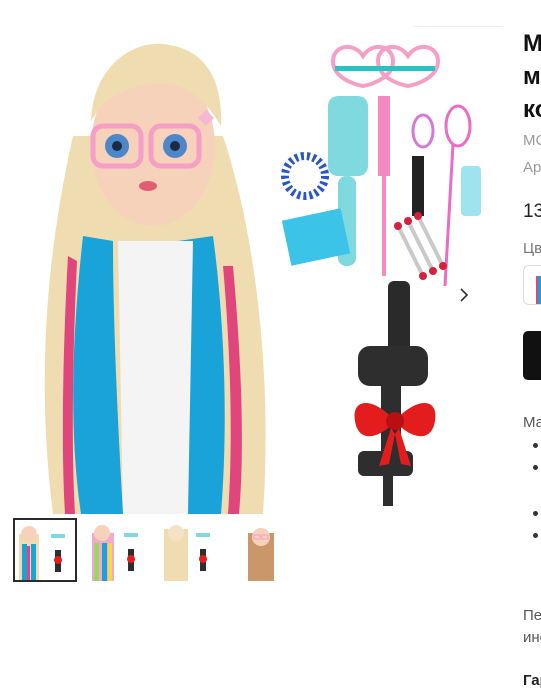  Describe the element at coordinates (538, 290) in the screenshot. I see `swatch-image` at that location.